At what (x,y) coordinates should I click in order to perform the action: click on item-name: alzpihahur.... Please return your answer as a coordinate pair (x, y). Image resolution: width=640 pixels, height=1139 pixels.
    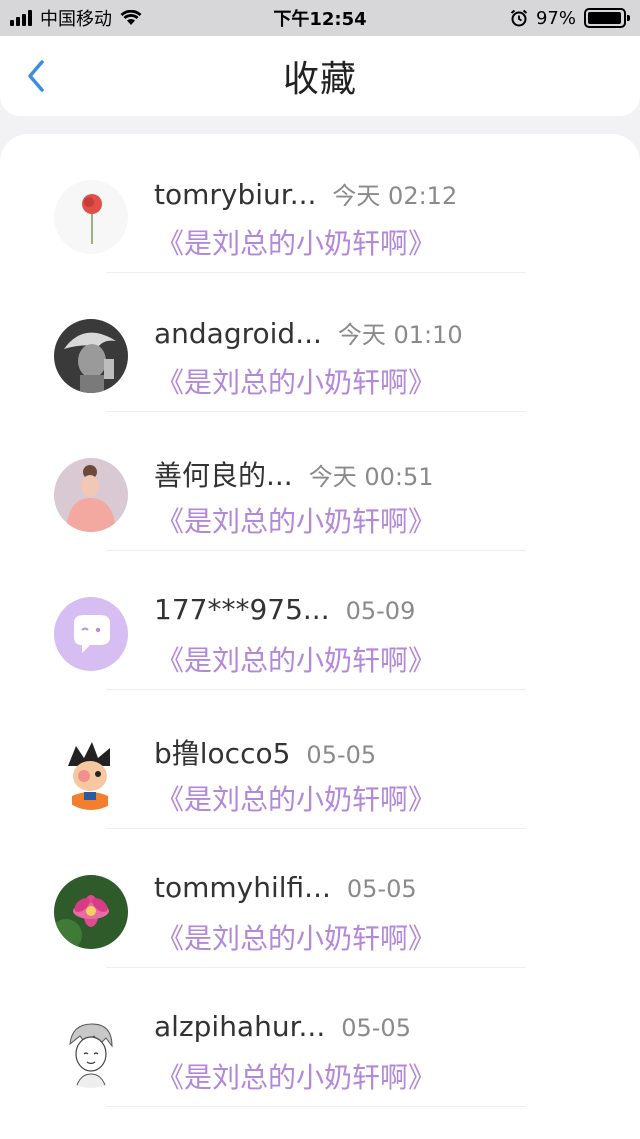
    Looking at the image, I should click on (240, 1026).